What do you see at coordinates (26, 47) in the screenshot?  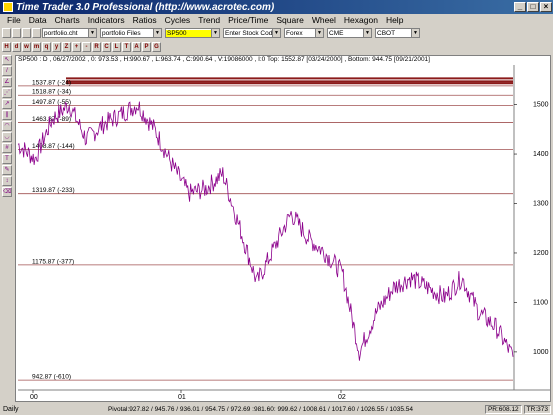 I see `toolbar2-button: w` at bounding box center [26, 47].